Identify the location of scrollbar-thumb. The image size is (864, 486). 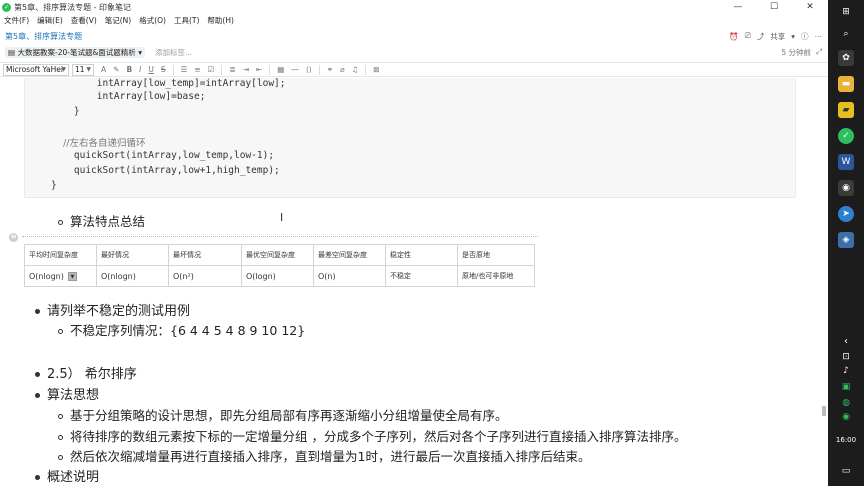
(824, 411).